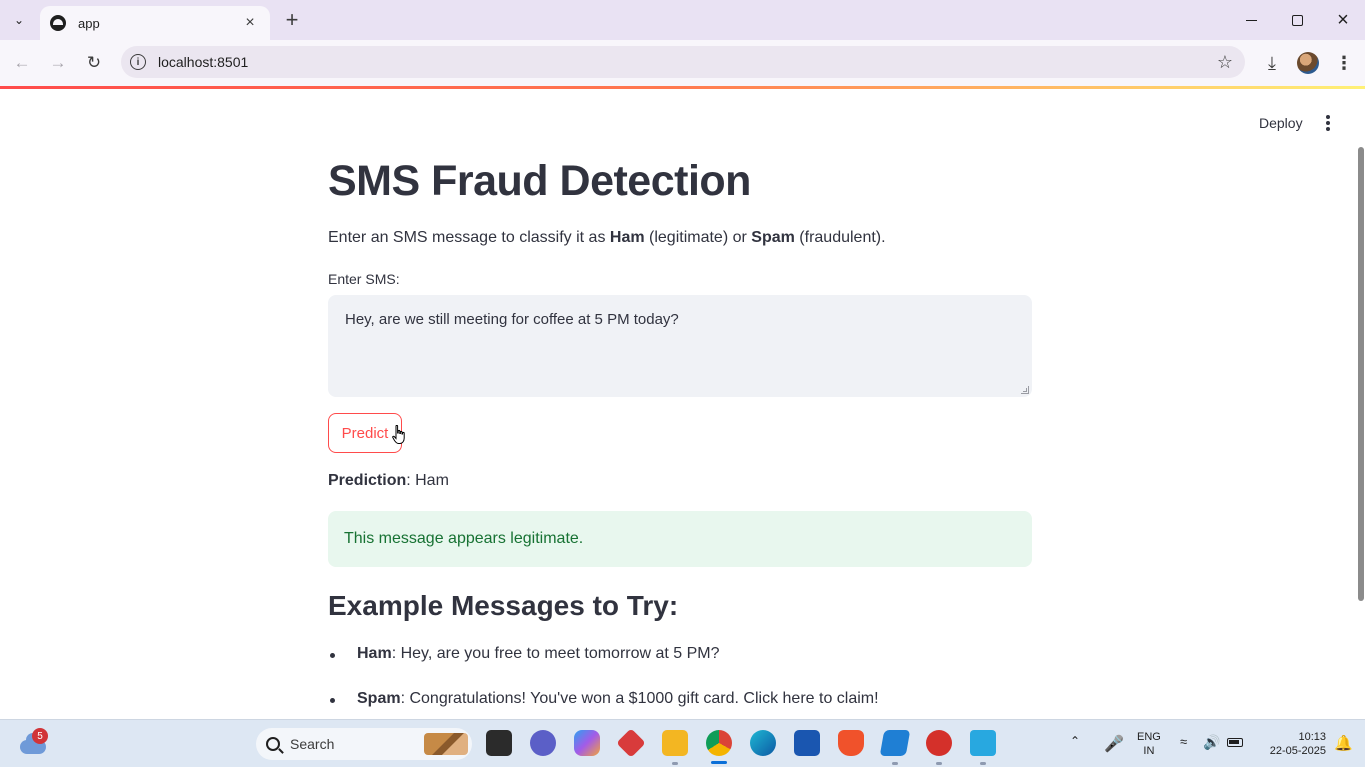  I want to click on mouse-pointer-hand-icon, so click(398, 434).